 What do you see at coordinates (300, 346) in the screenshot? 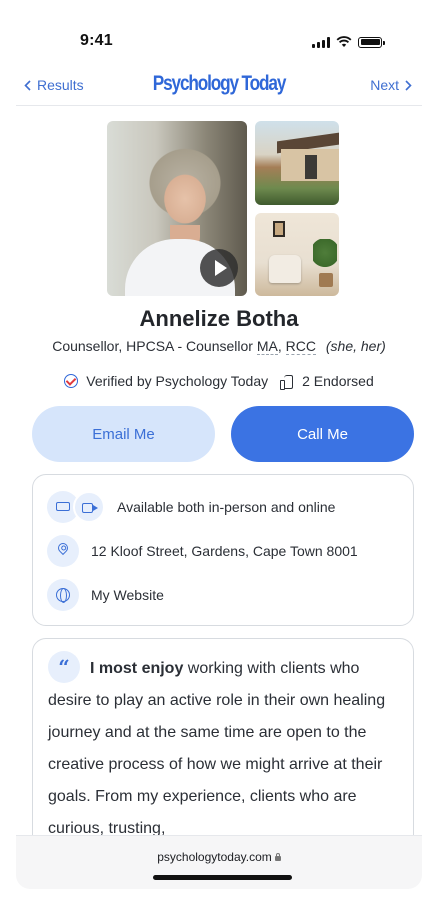
I see `credential-rcc: RCC` at bounding box center [300, 346].